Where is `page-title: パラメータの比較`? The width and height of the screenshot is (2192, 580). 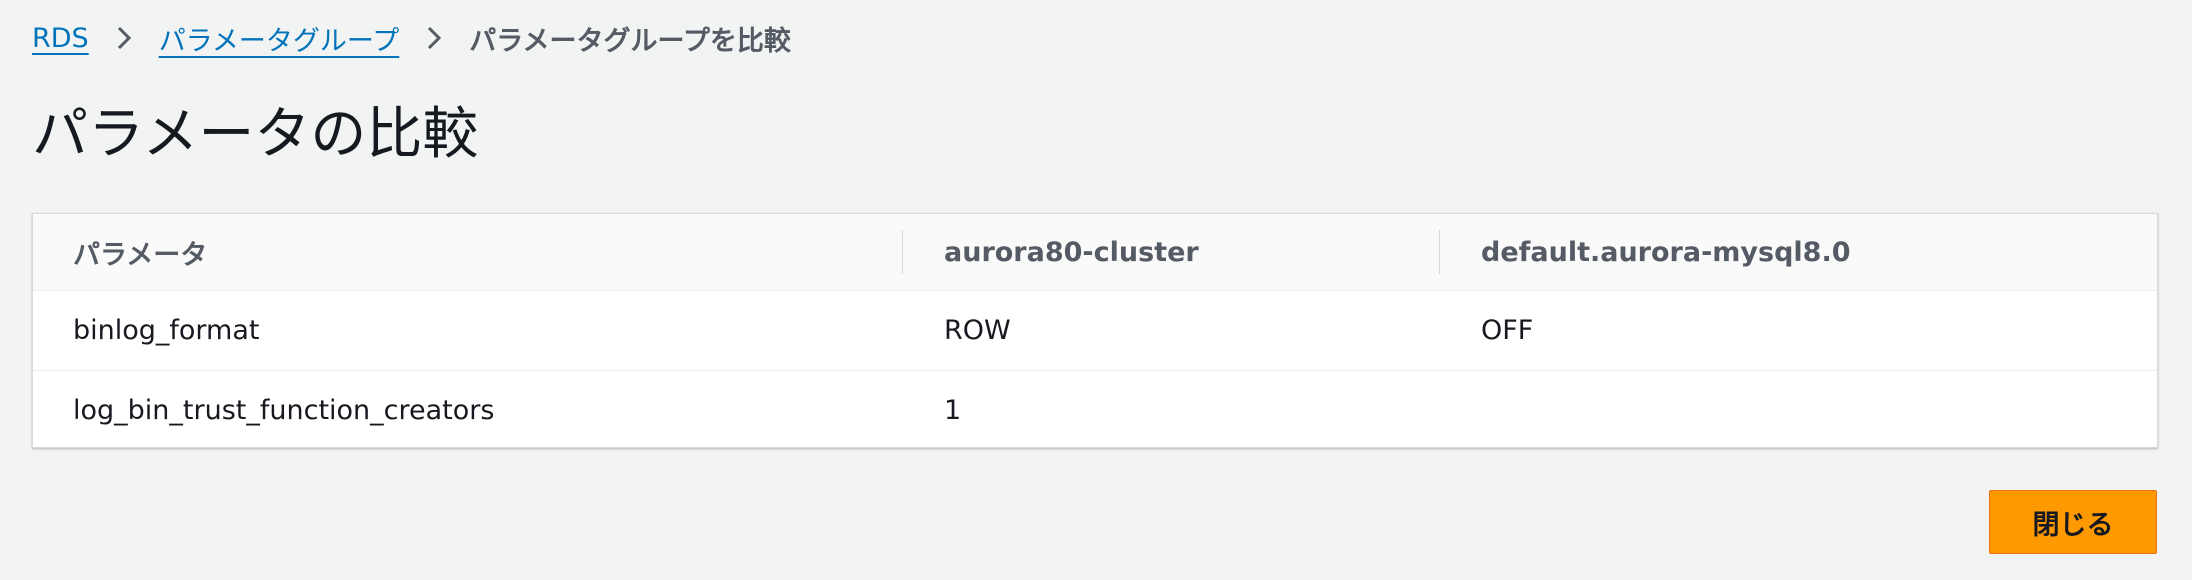
page-title: パラメータの比較 is located at coordinates (255, 134).